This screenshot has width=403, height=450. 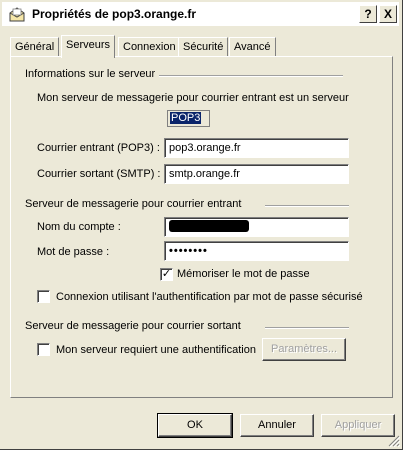 I want to click on outgoing-server-input: smtp.orange.fr, so click(x=256, y=174).